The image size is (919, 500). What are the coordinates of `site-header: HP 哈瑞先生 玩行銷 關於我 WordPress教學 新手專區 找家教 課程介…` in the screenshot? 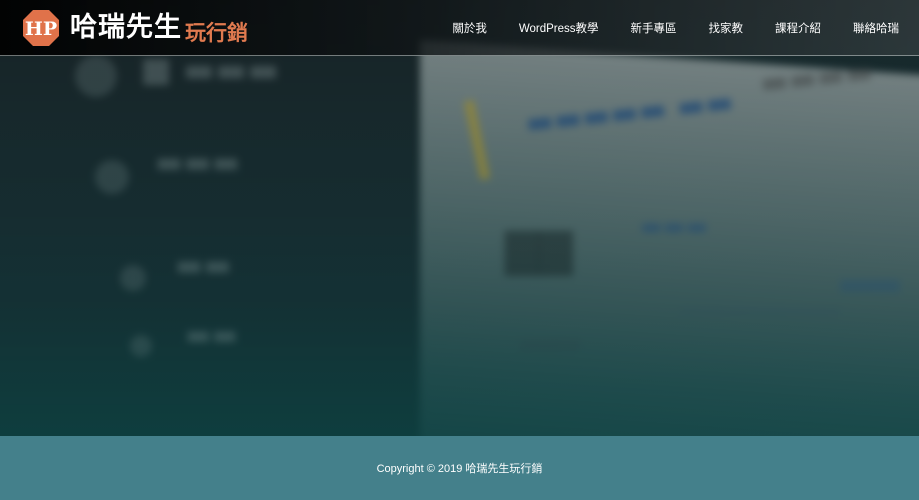 It's located at (459, 28).